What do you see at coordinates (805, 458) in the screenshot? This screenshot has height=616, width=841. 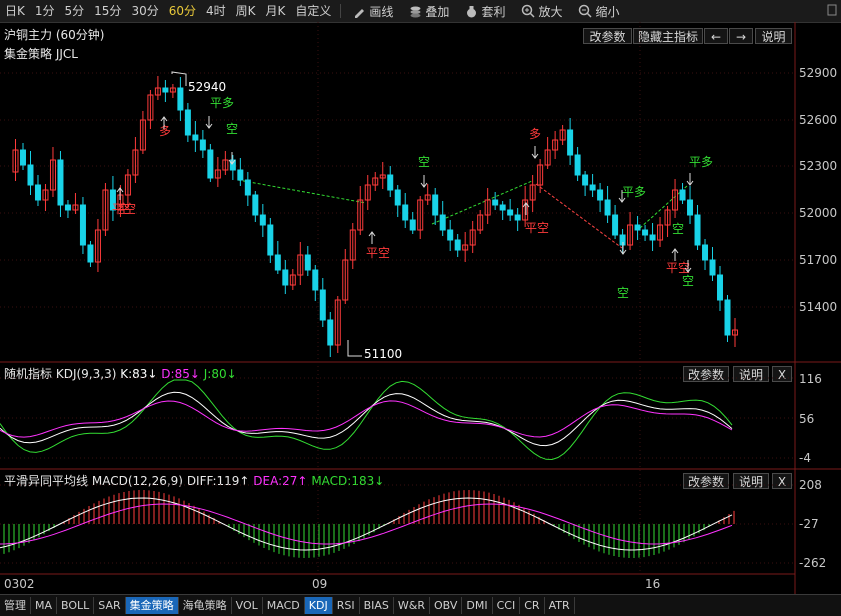 I see `kdj-y-tick: -4` at bounding box center [805, 458].